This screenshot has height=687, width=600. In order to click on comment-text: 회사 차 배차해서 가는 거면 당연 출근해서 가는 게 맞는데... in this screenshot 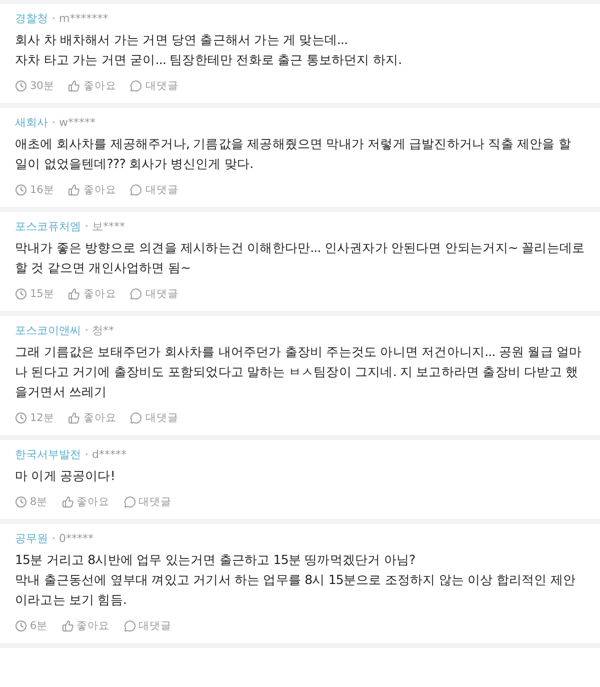, I will do `click(182, 40)`.